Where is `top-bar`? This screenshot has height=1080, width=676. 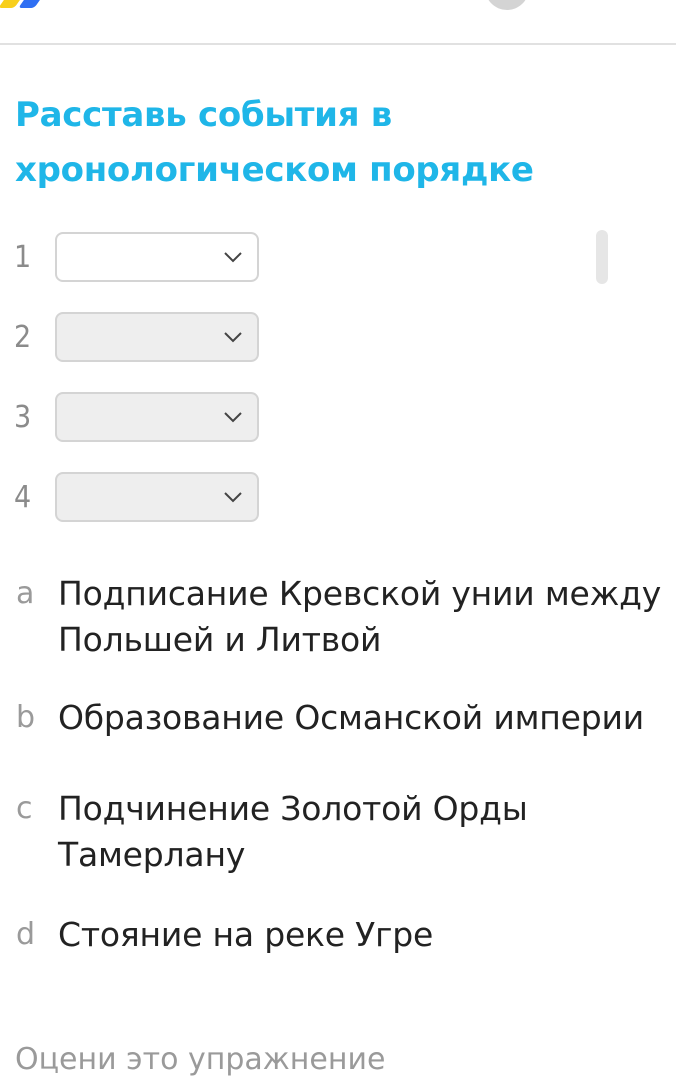 top-bar is located at coordinates (338, 22).